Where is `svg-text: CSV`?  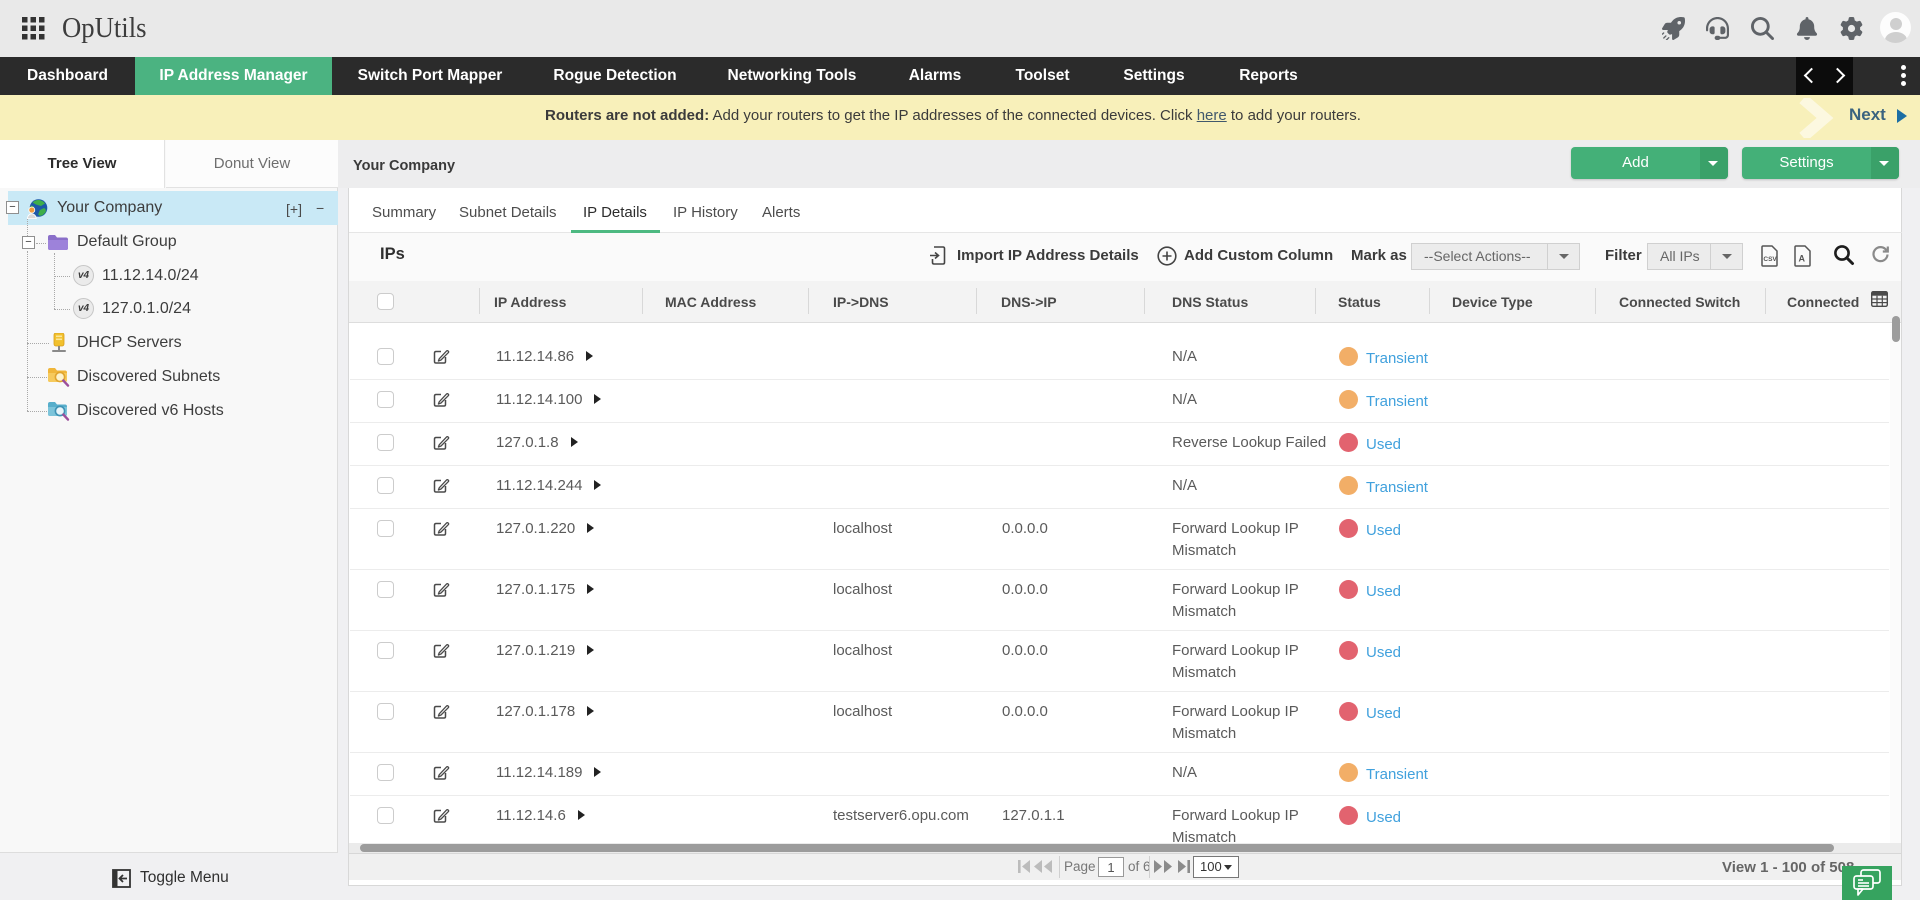
svg-text: CSV is located at coordinates (1770, 259).